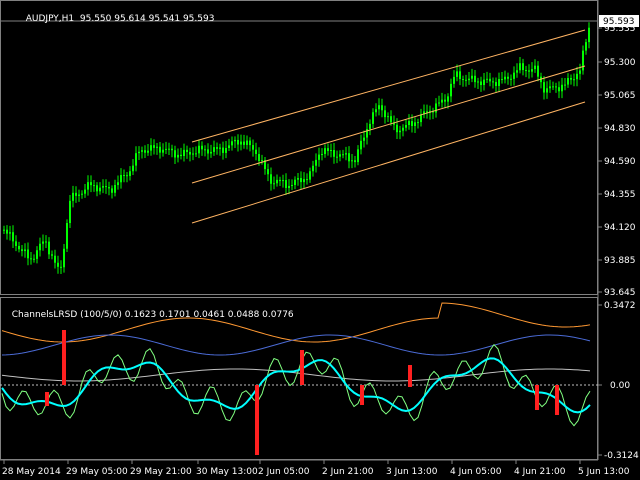 This screenshot has height=480, width=640. What do you see at coordinates (227, 472) in the screenshot?
I see `time-tick-label: 30 May 13:00` at bounding box center [227, 472].